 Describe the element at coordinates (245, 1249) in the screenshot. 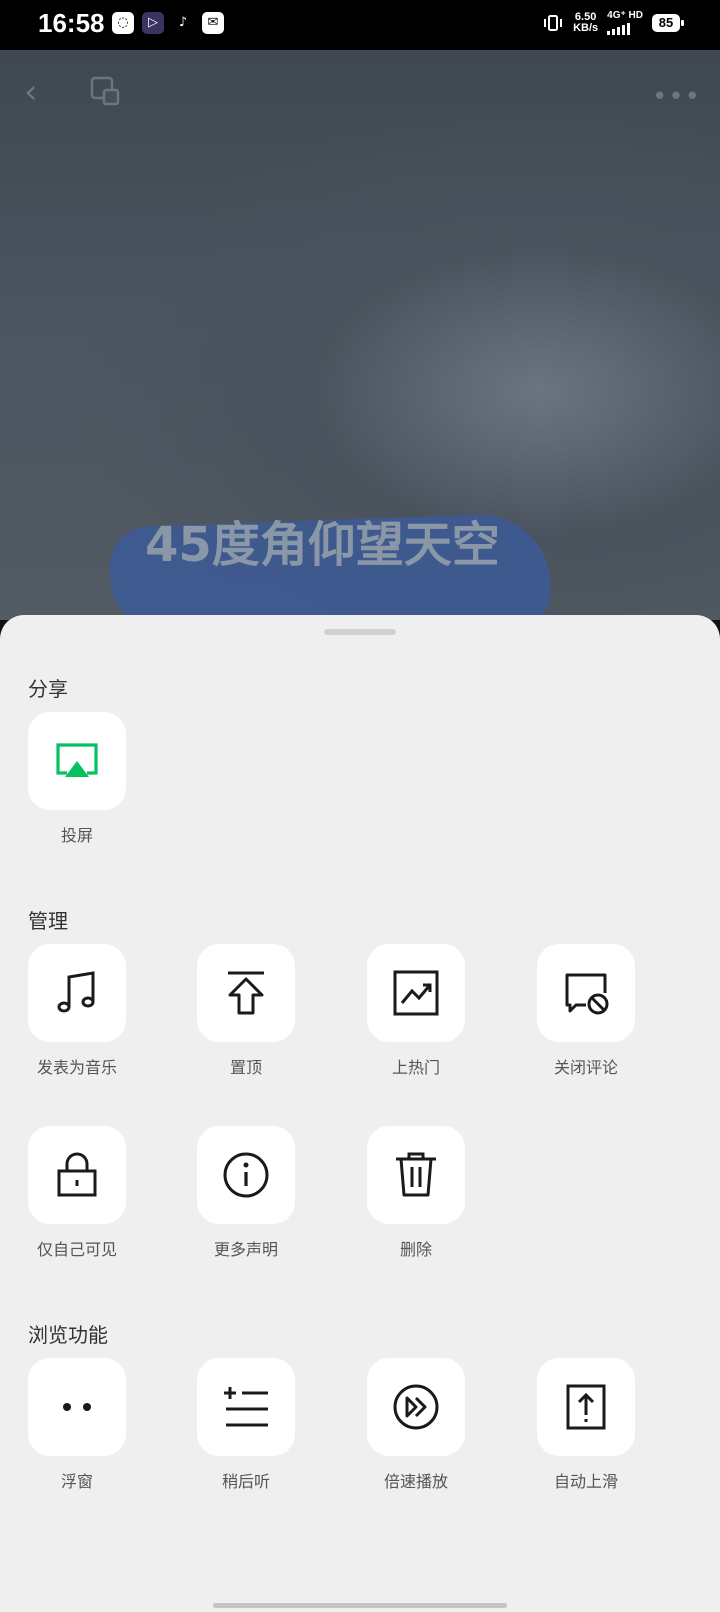

I see `action-label: 更多声明` at that location.